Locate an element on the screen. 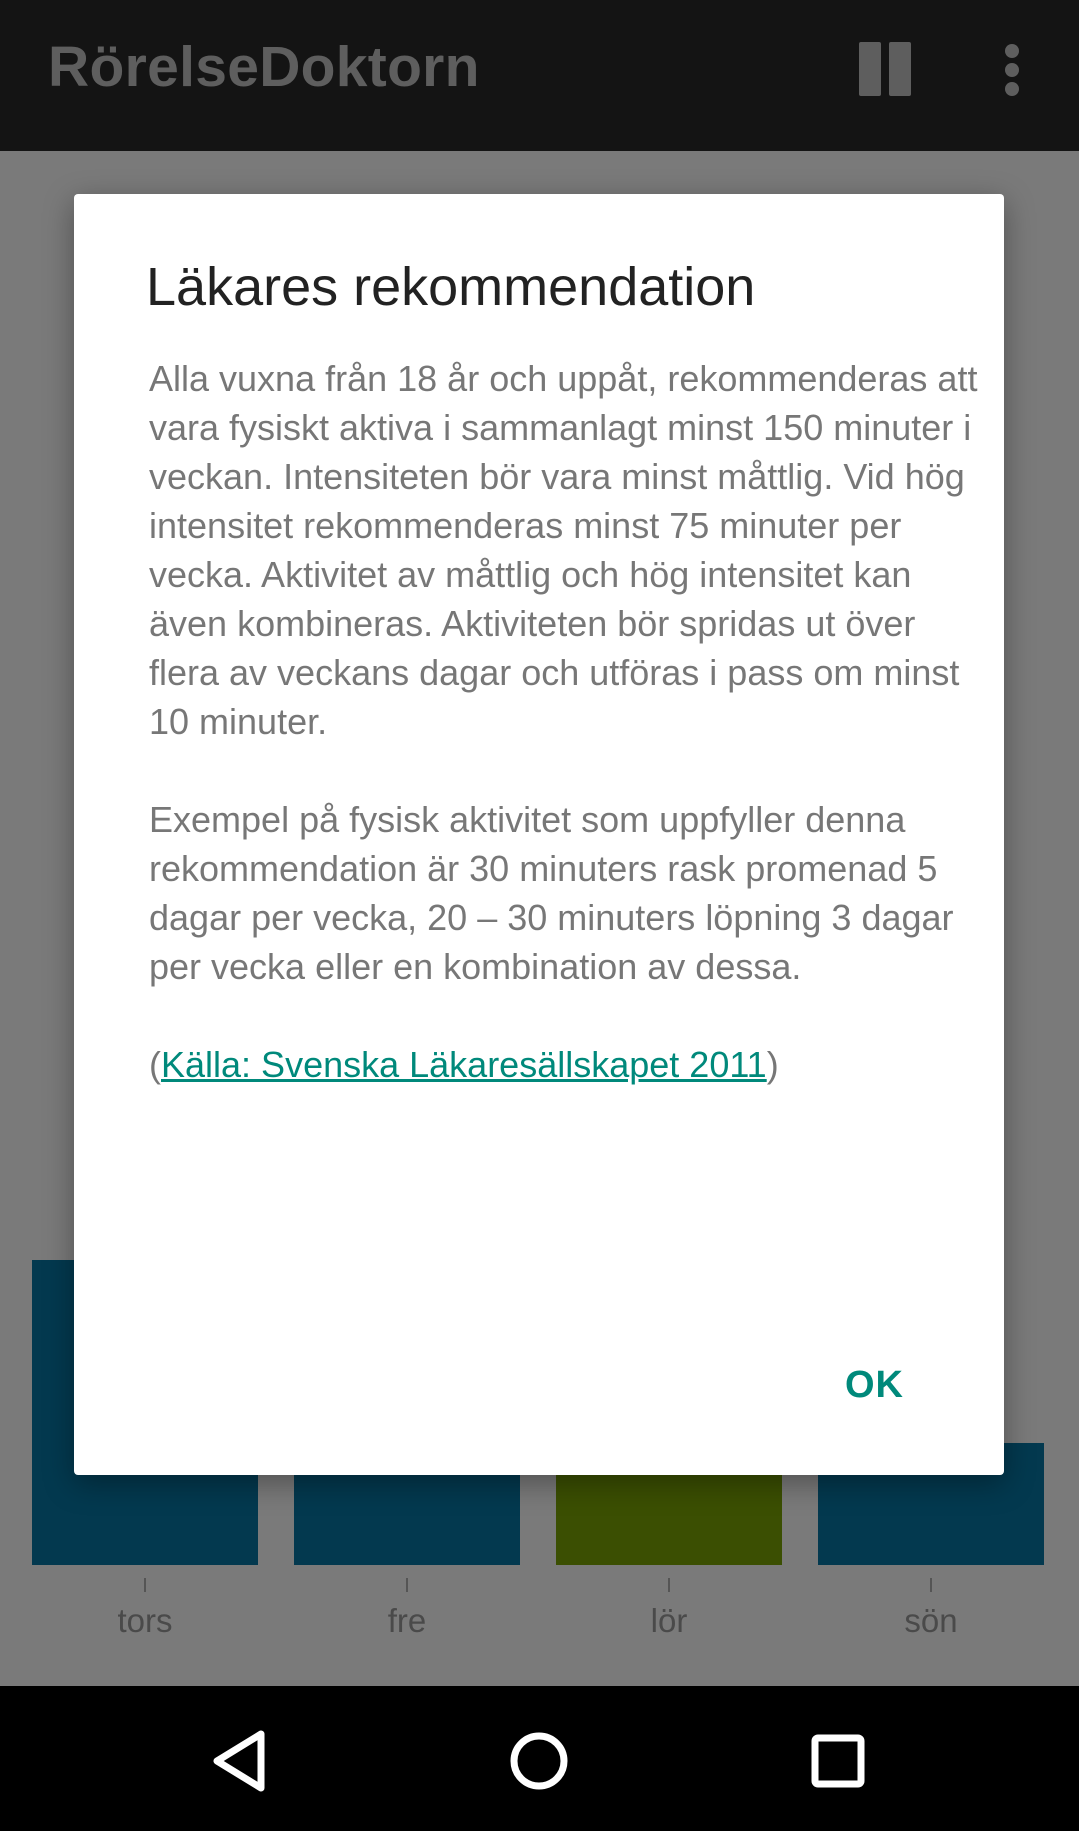 The height and width of the screenshot is (1831, 1079). system-navigation-bar is located at coordinates (539, 1758).